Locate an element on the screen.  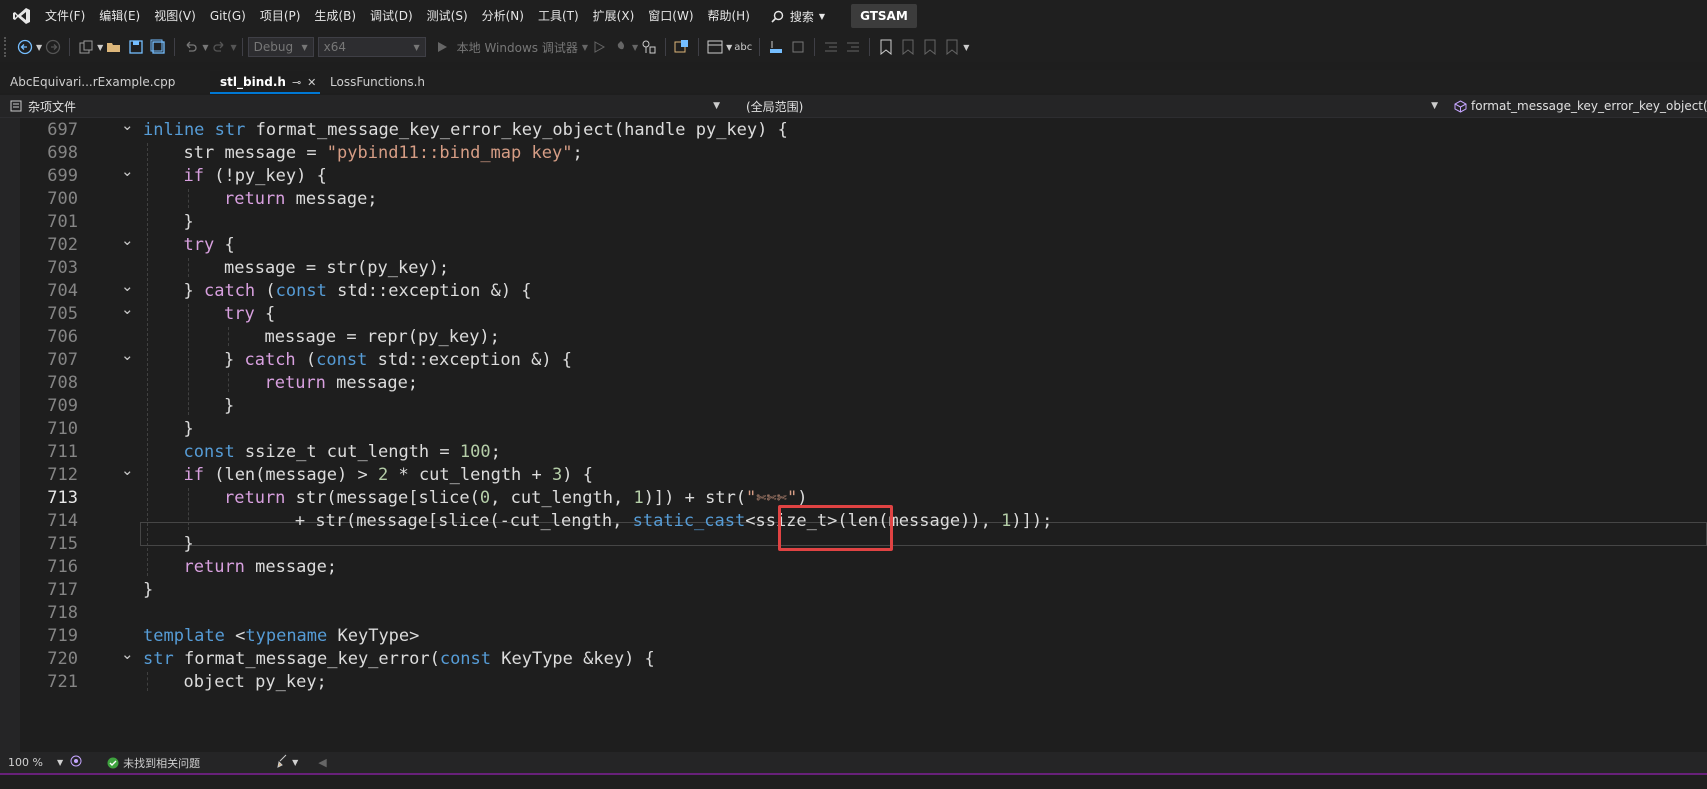
search-box: 搜索 ▼ is located at coordinates (798, 16).